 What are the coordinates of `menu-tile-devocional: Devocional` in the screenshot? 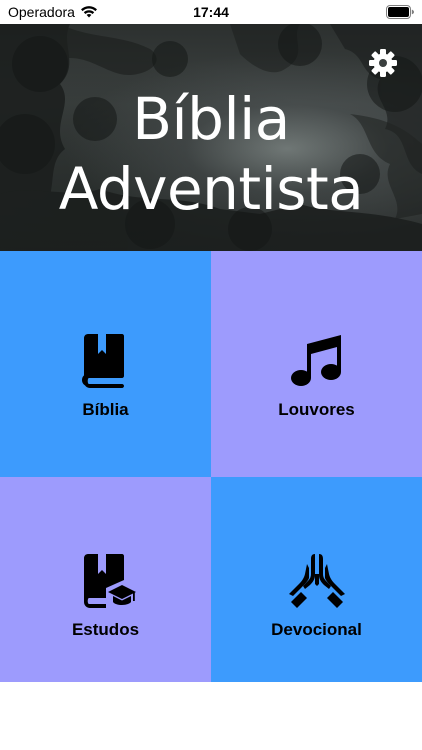 It's located at (316, 579).